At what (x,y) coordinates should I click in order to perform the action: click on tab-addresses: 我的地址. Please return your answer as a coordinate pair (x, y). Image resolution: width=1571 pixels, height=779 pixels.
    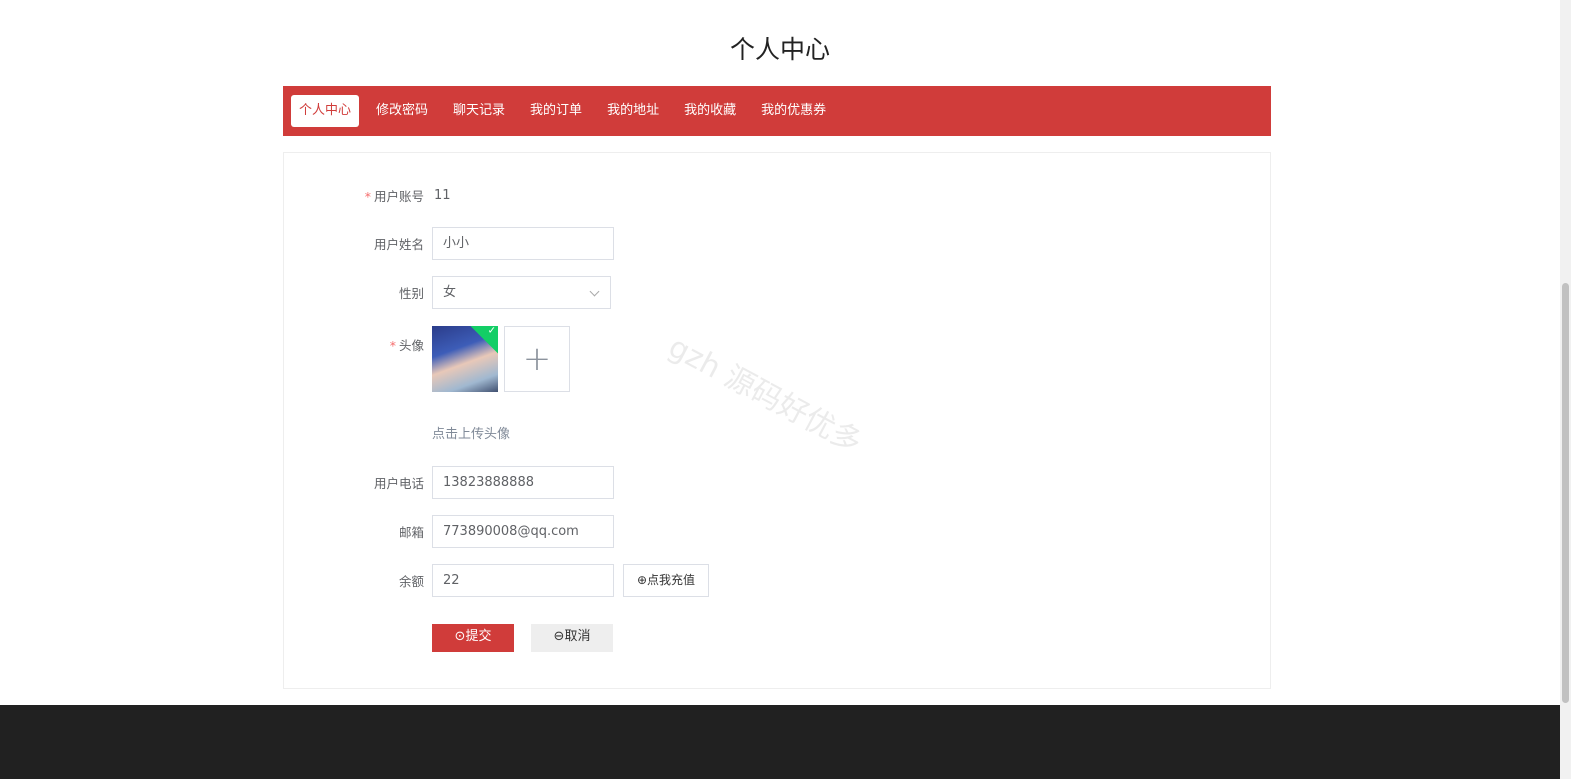
    Looking at the image, I should click on (633, 111).